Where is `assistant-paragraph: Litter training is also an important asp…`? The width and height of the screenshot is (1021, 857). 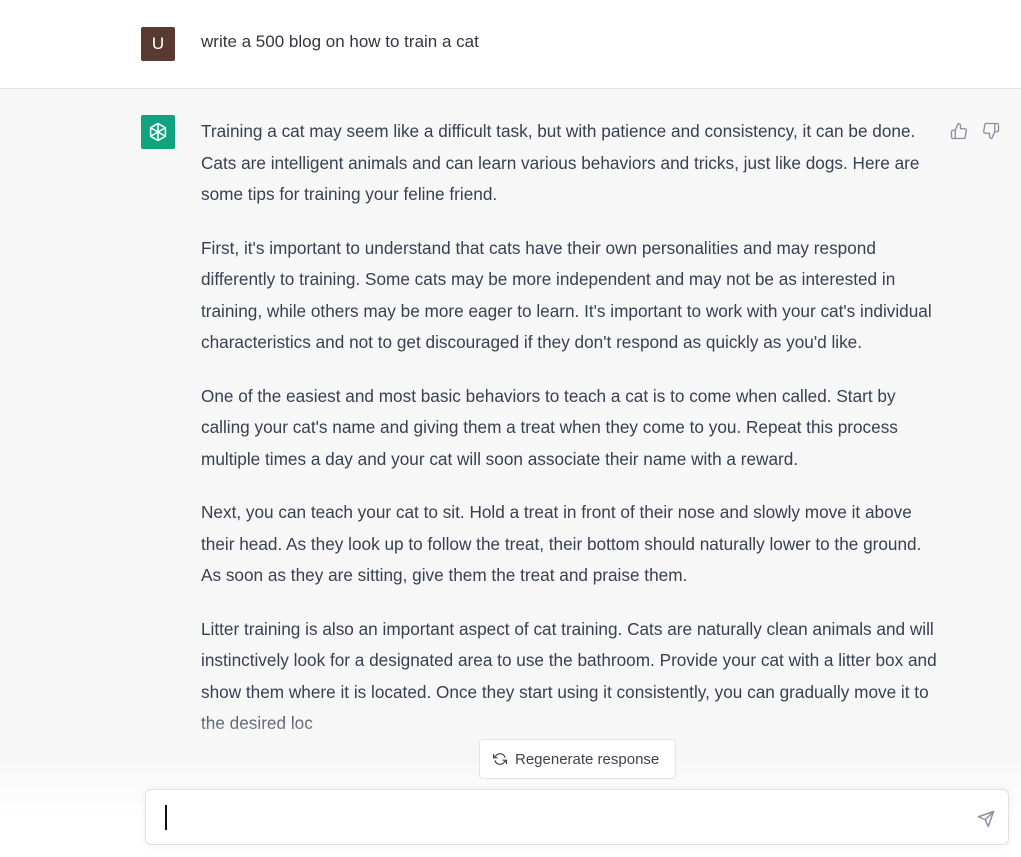 assistant-paragraph: Litter training is also an important asp… is located at coordinates (569, 676).